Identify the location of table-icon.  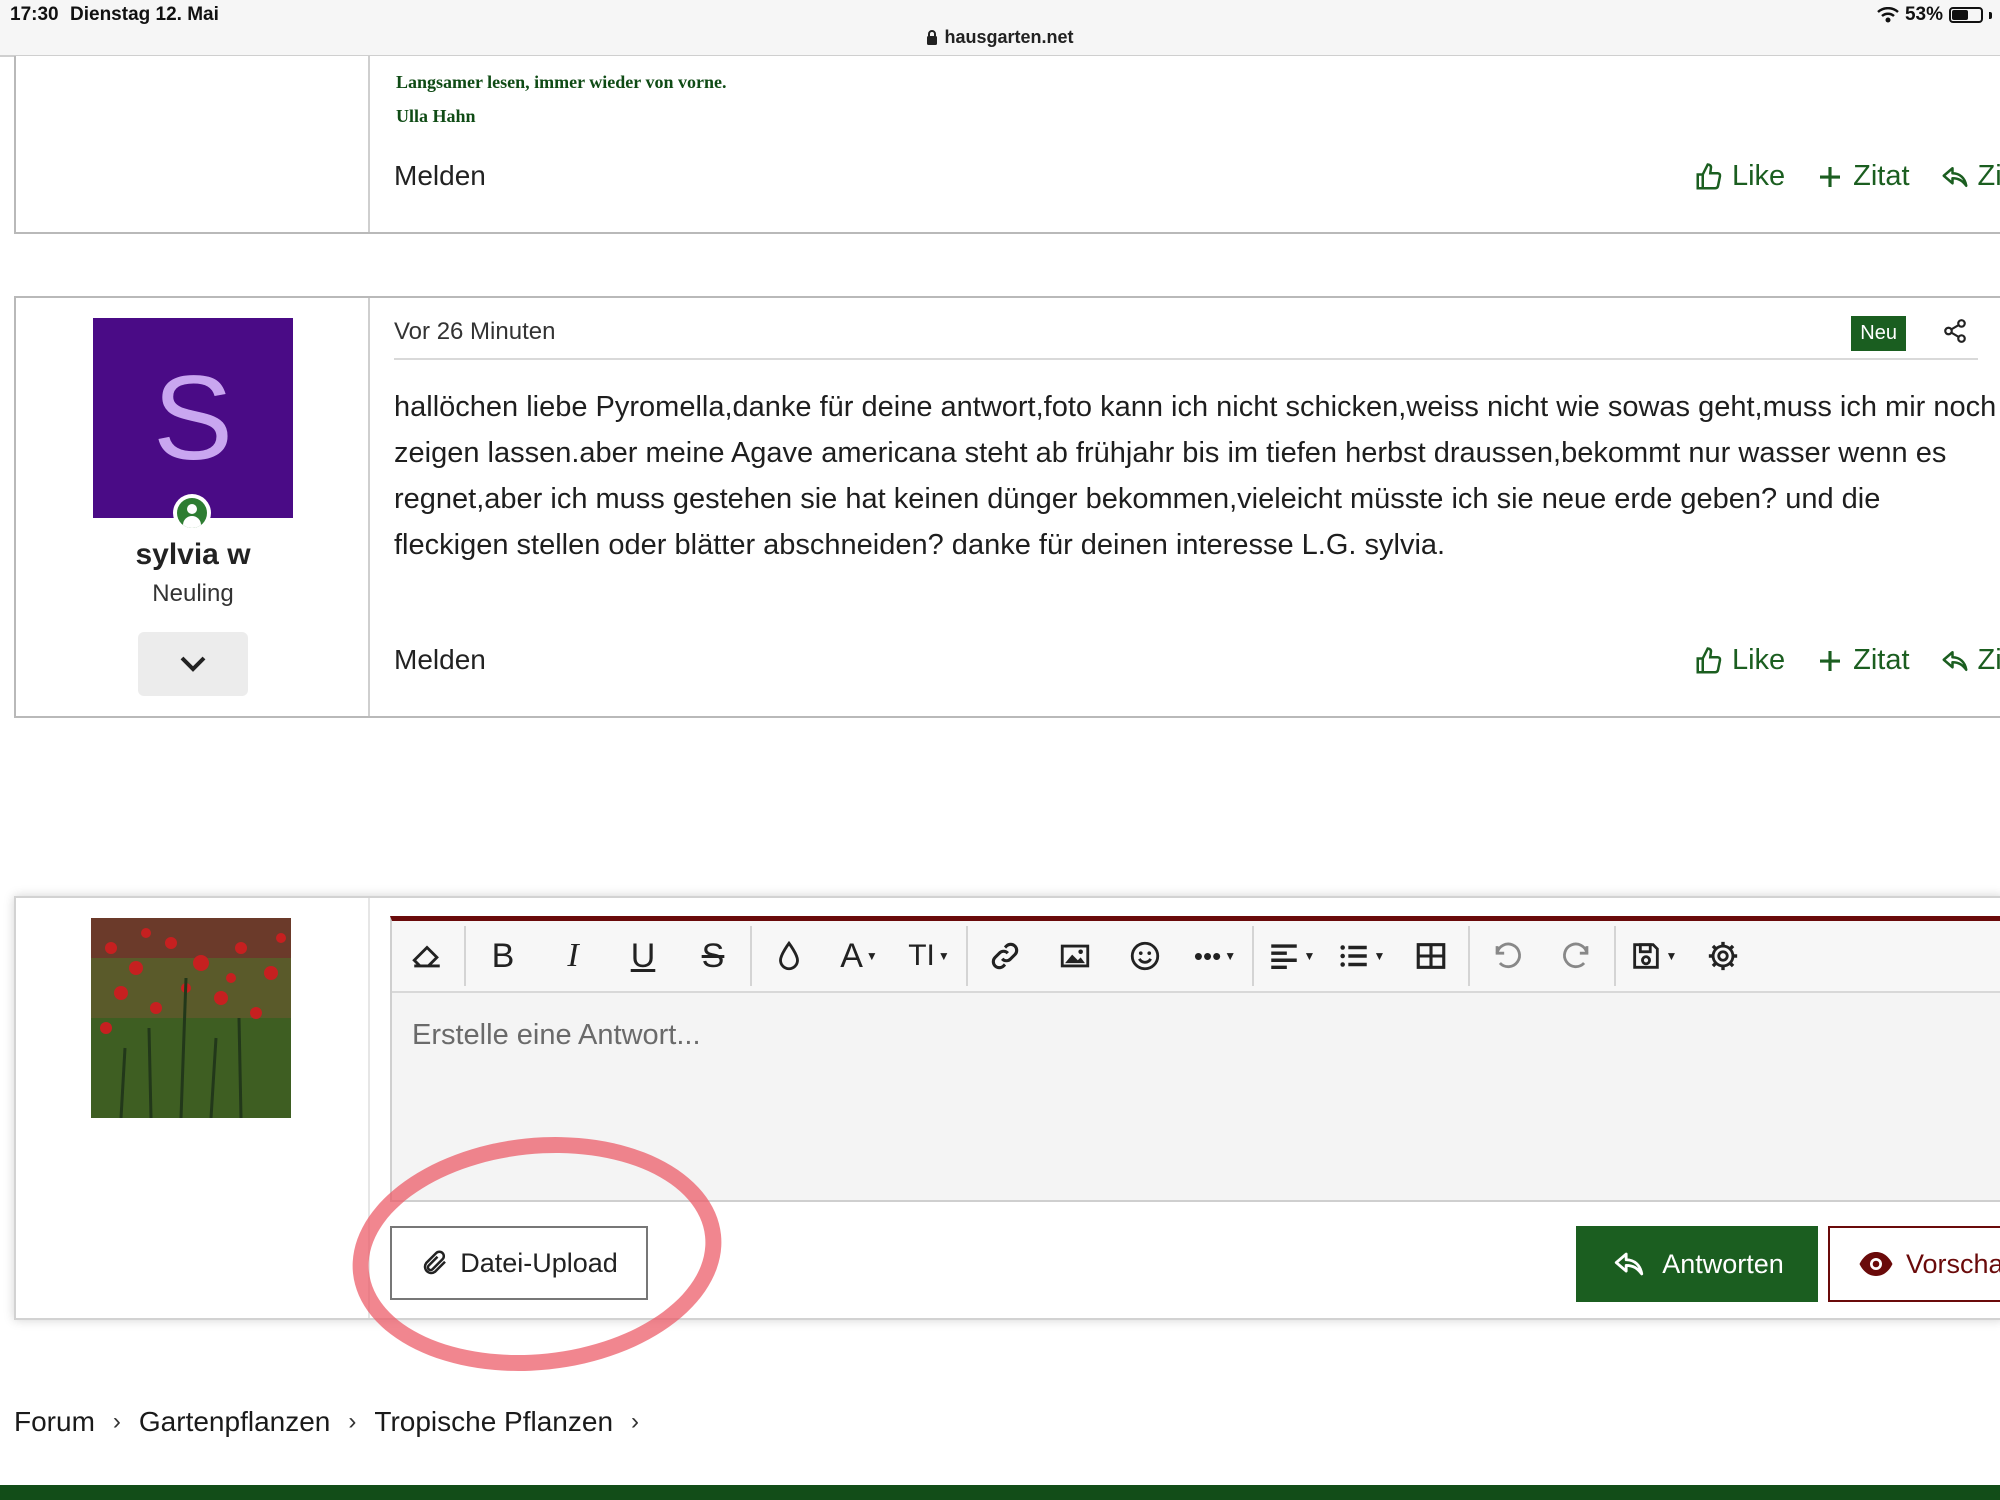
(1431, 956).